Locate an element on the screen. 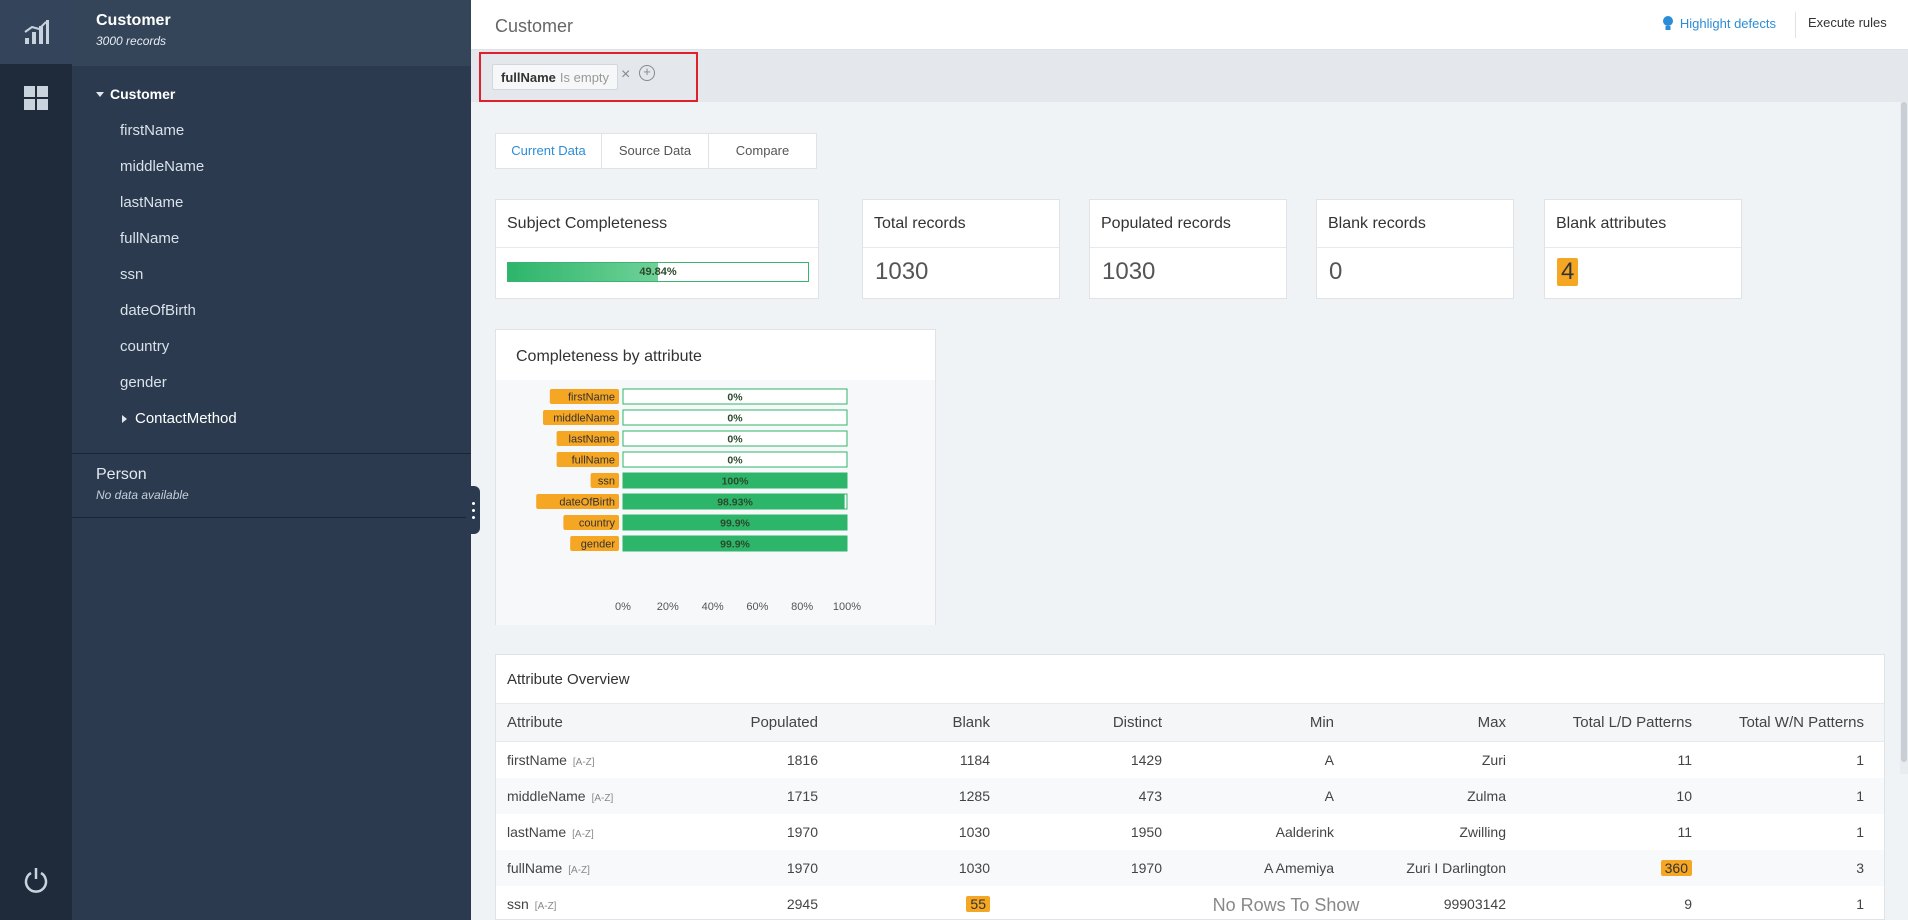 This screenshot has height=920, width=1908. sidebar-item-gender: gender is located at coordinates (143, 382).